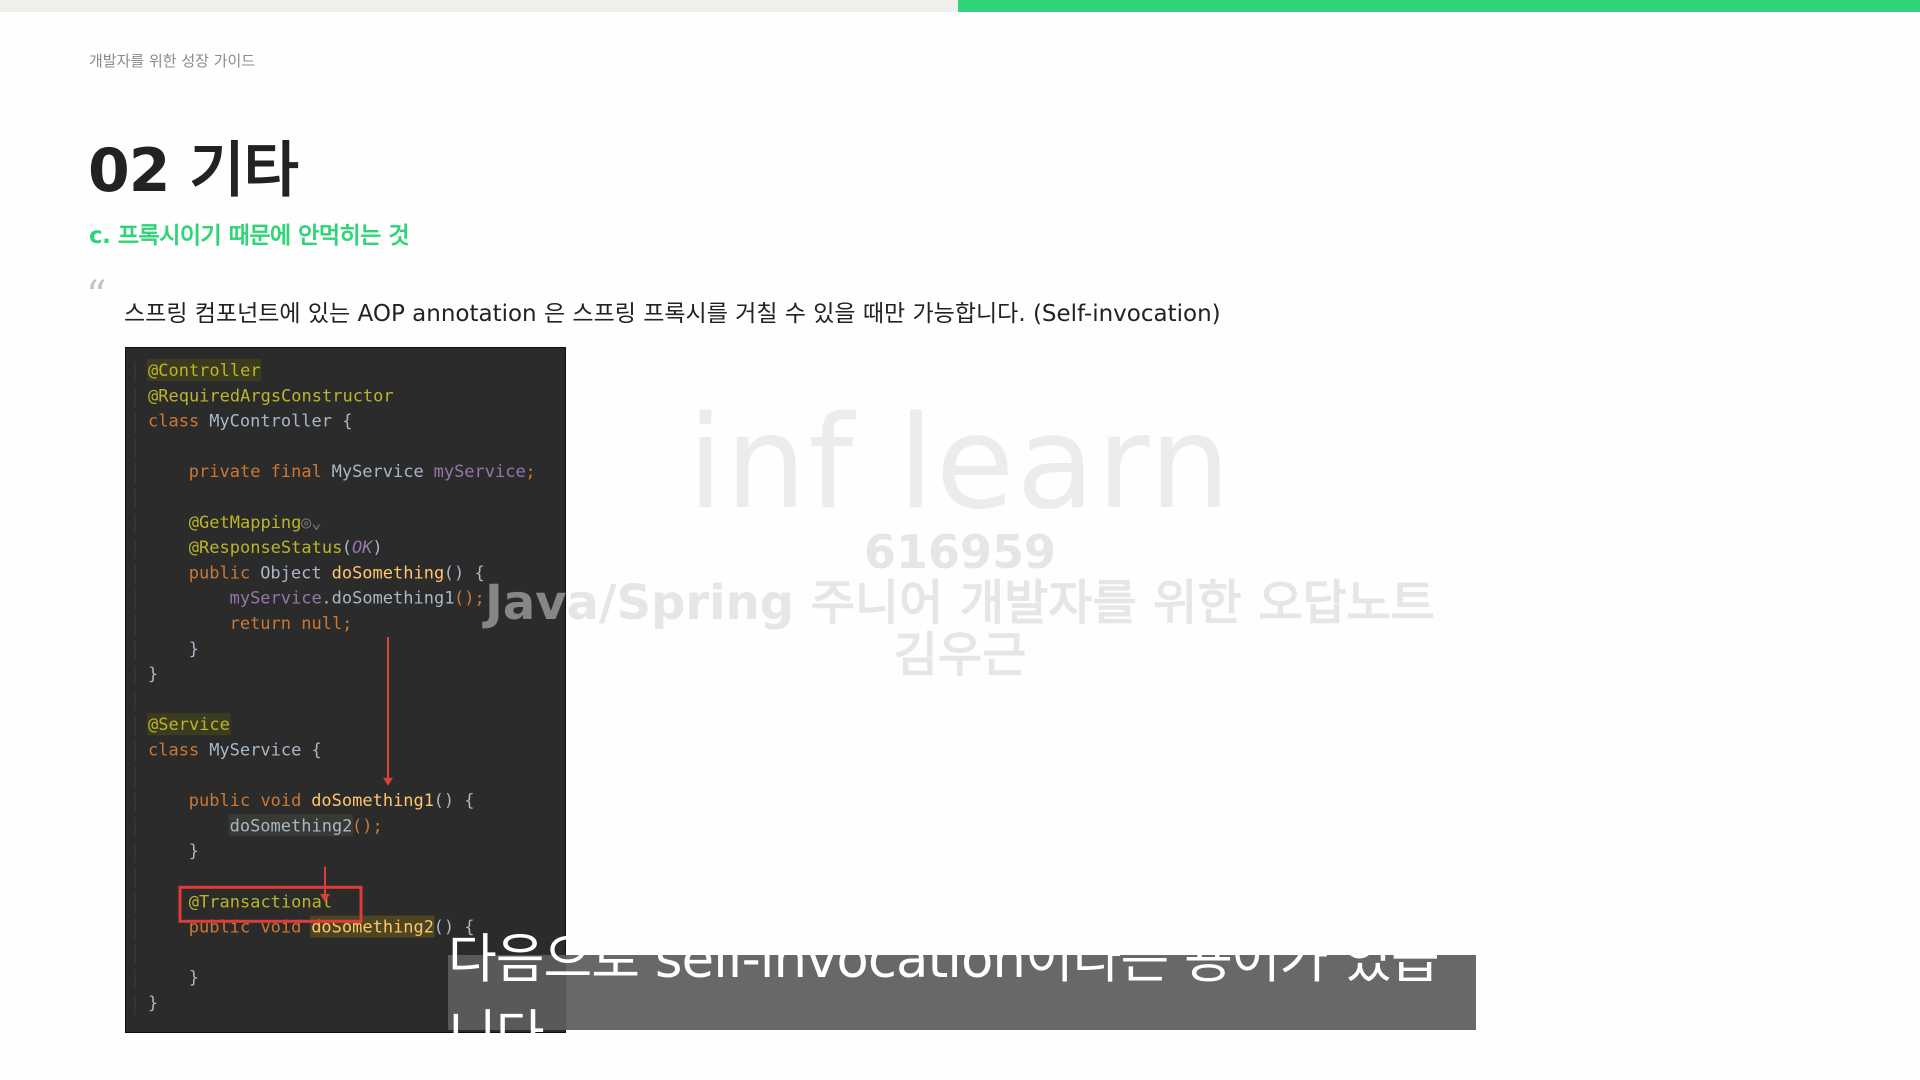 The image size is (1920, 1080). I want to click on code-token: .doSomething1, so click(387, 599).